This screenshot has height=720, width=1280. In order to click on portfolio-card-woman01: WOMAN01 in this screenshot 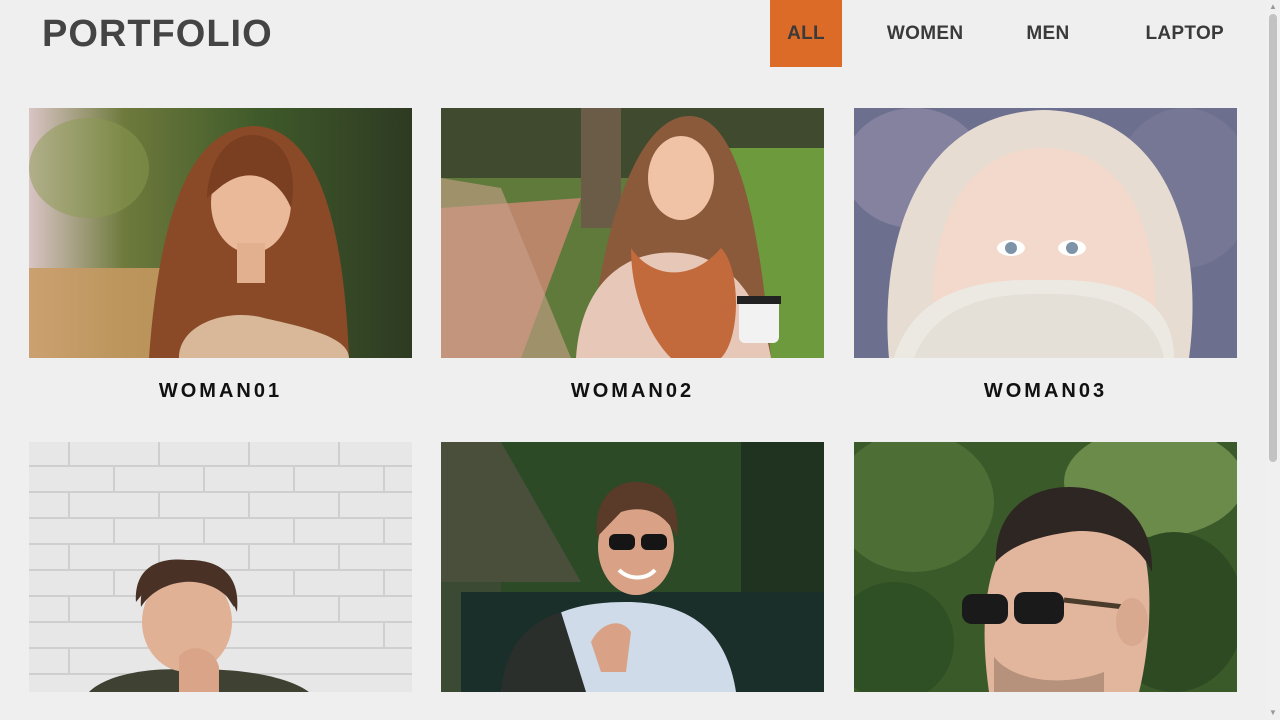, I will do `click(220, 255)`.